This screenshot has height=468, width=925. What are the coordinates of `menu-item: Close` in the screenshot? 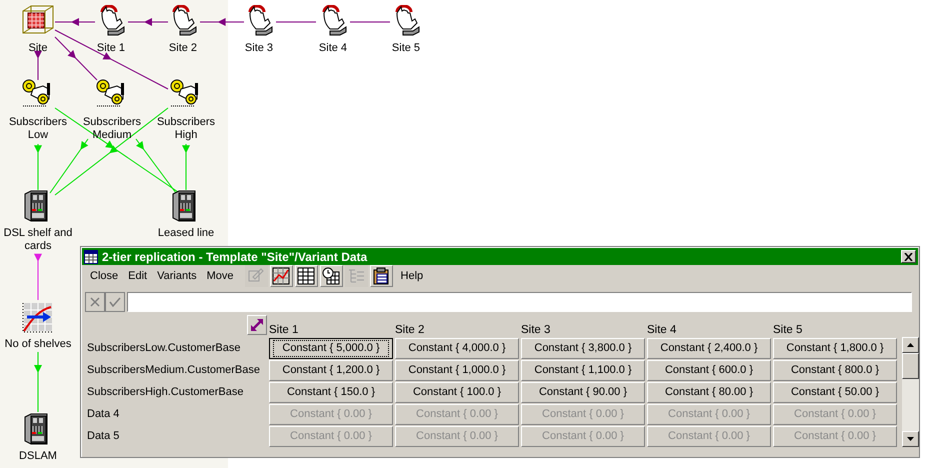 It's located at (104, 276).